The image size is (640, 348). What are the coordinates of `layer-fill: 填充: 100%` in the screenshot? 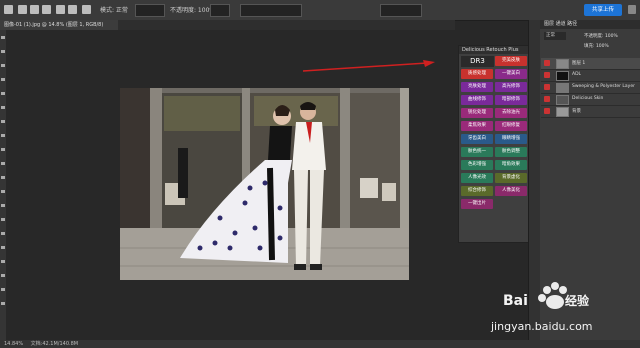 It's located at (596, 46).